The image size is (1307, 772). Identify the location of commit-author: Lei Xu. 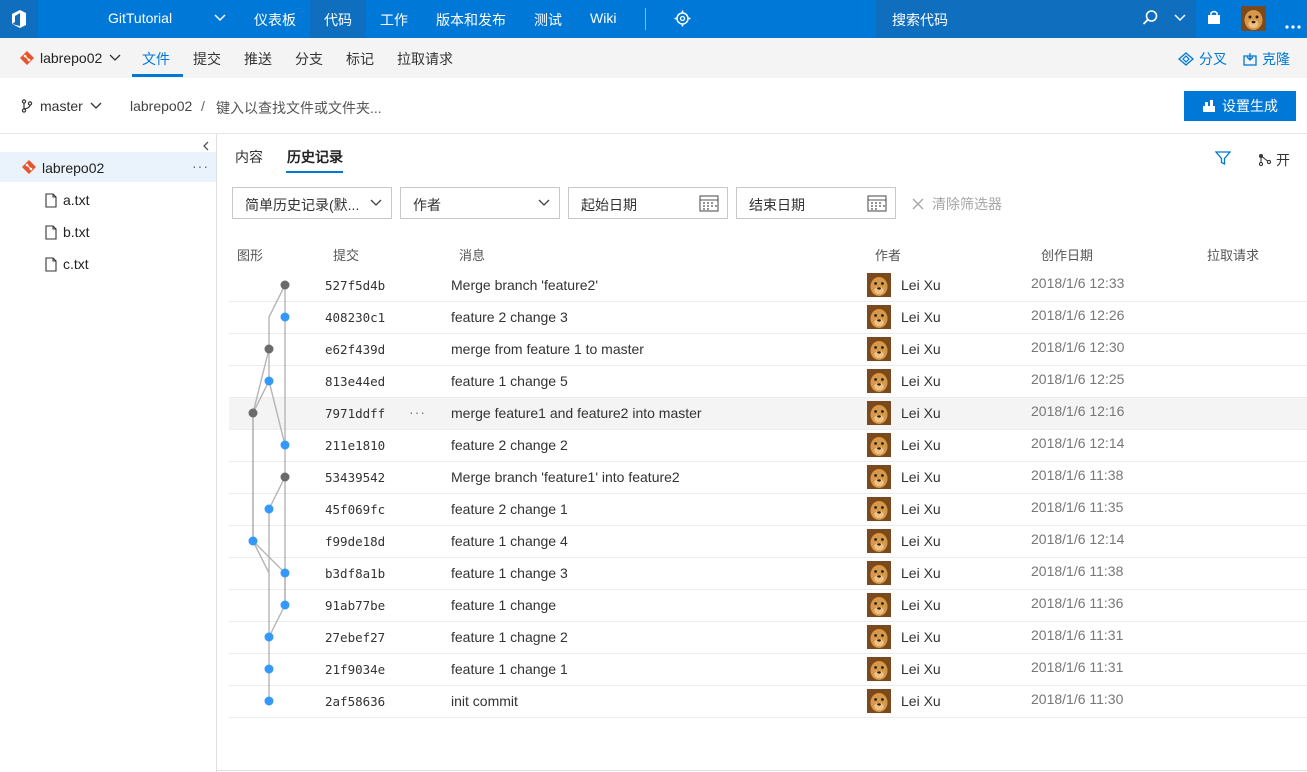
(921, 509).